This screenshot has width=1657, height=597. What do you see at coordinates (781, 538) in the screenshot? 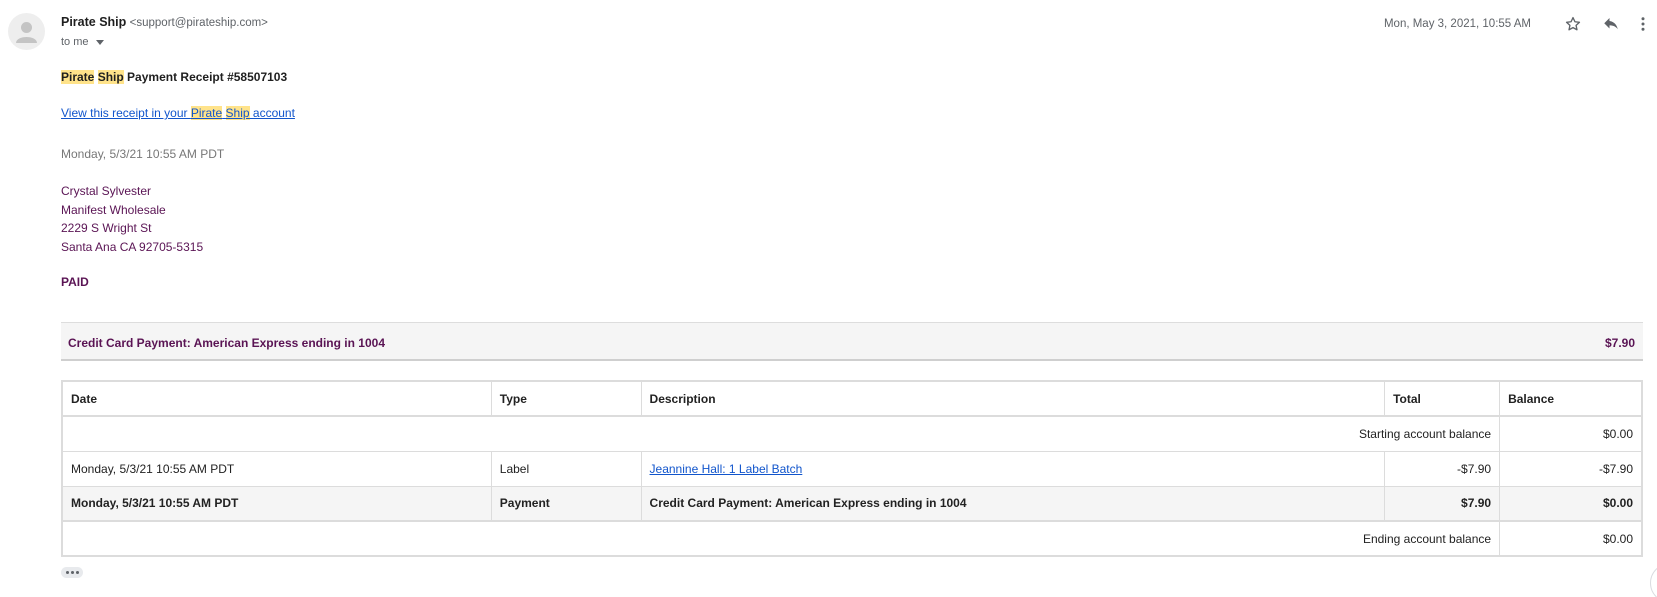
I see `ending-balance-label: Ending account balance` at bounding box center [781, 538].